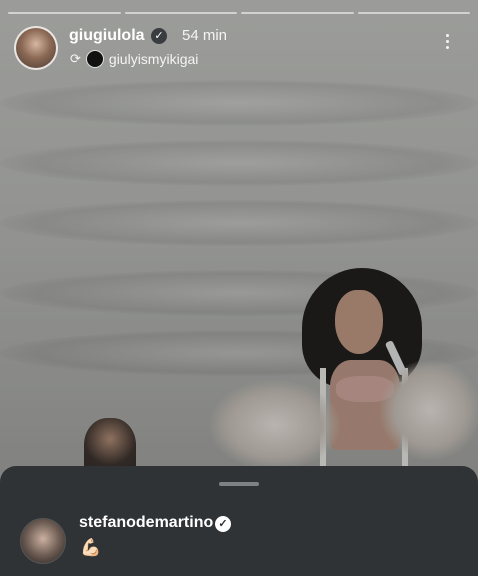 This screenshot has width=478, height=576. I want to click on repost-attribution: ⟳ giulyismyikigai, so click(134, 59).